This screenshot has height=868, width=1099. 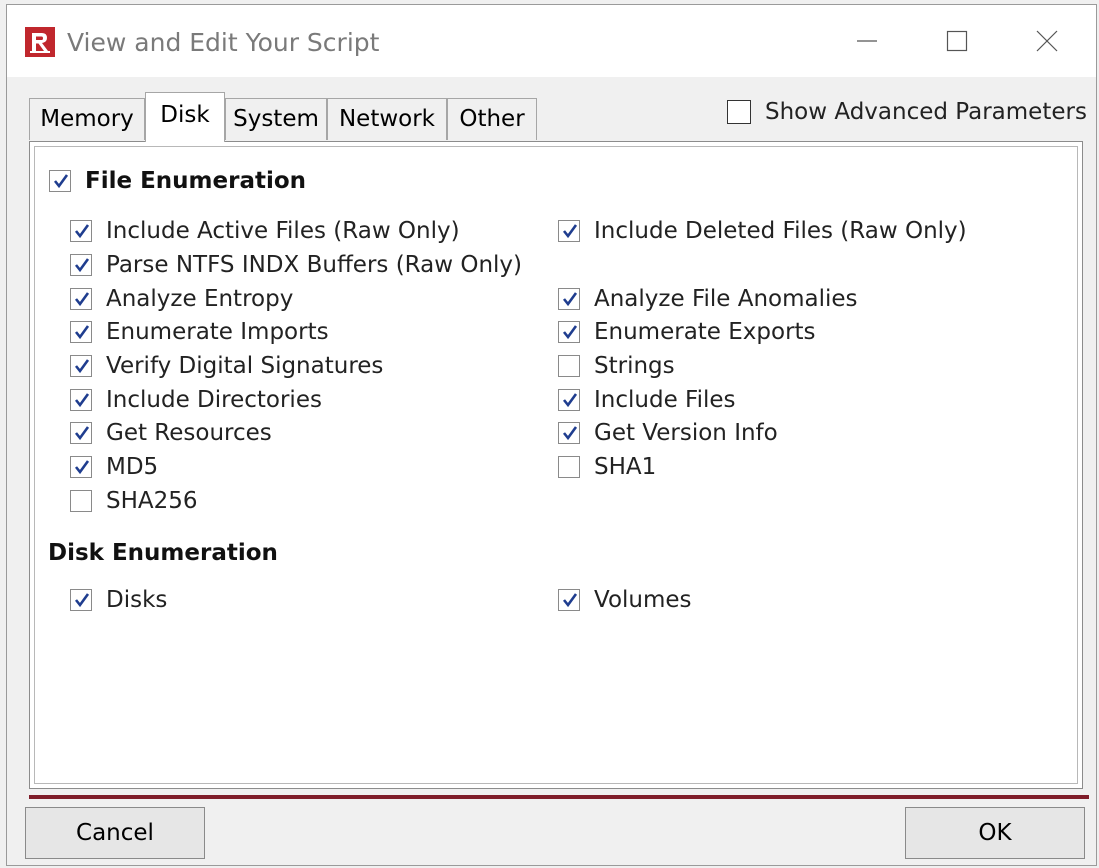 I want to click on enumerate-imports-checkbox: Enumerate Imports, so click(x=199, y=332).